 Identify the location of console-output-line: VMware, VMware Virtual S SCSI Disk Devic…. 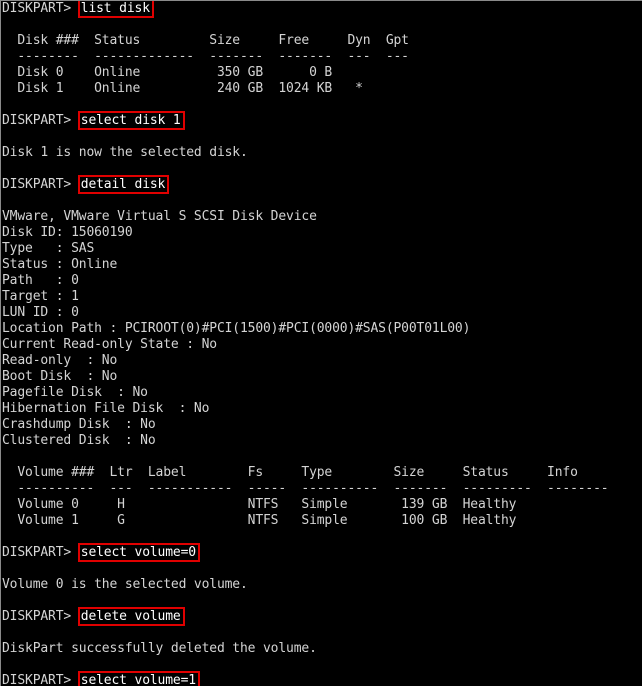
(159, 216).